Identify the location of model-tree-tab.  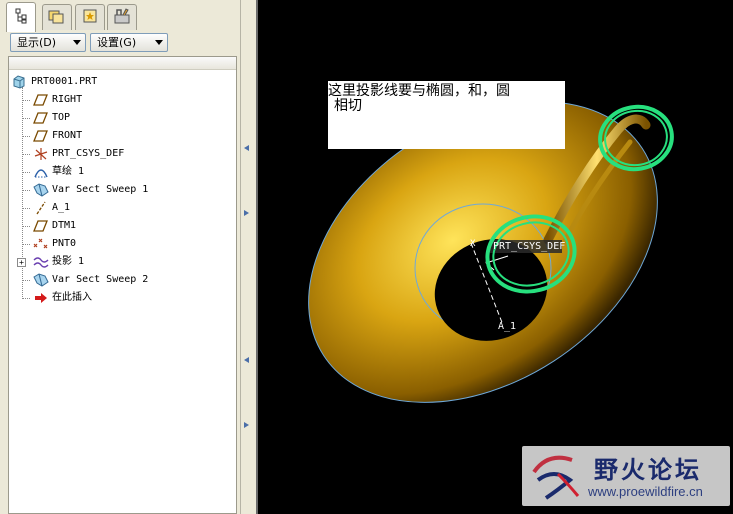
(21, 17).